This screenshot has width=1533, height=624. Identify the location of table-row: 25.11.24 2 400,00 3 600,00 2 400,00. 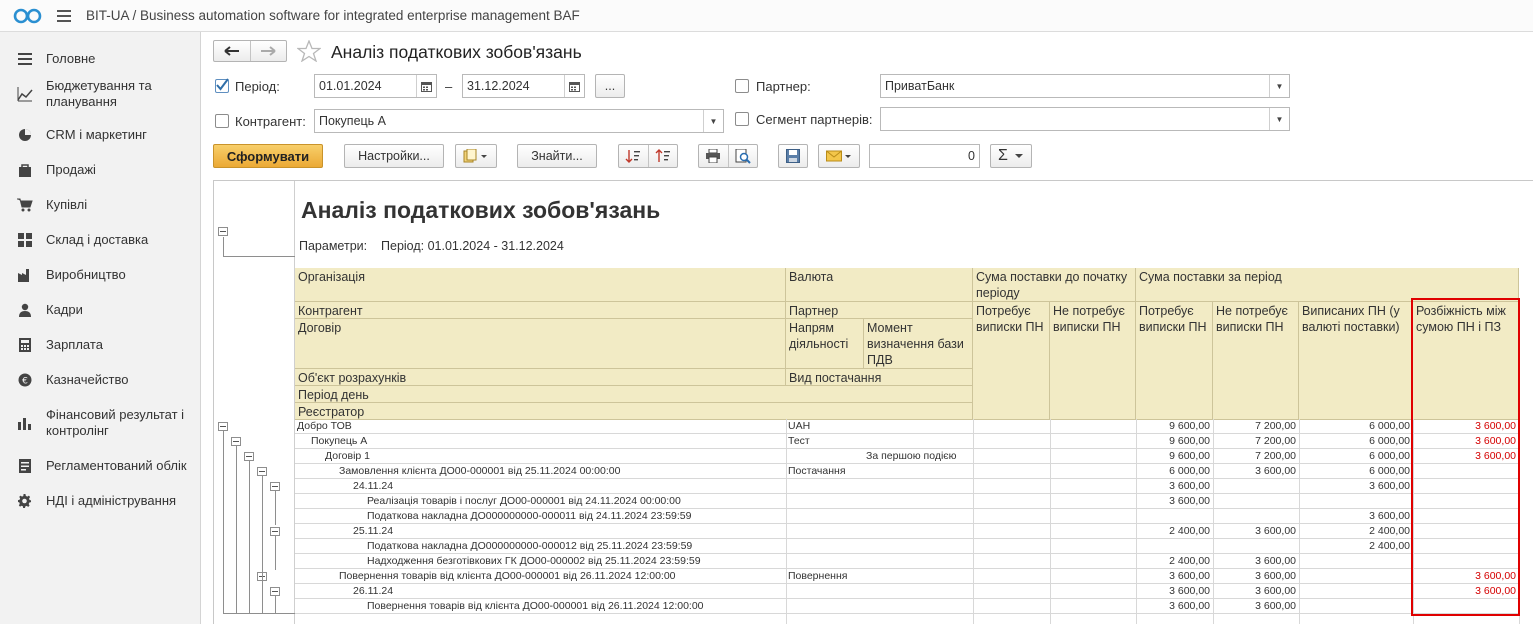
(907, 531).